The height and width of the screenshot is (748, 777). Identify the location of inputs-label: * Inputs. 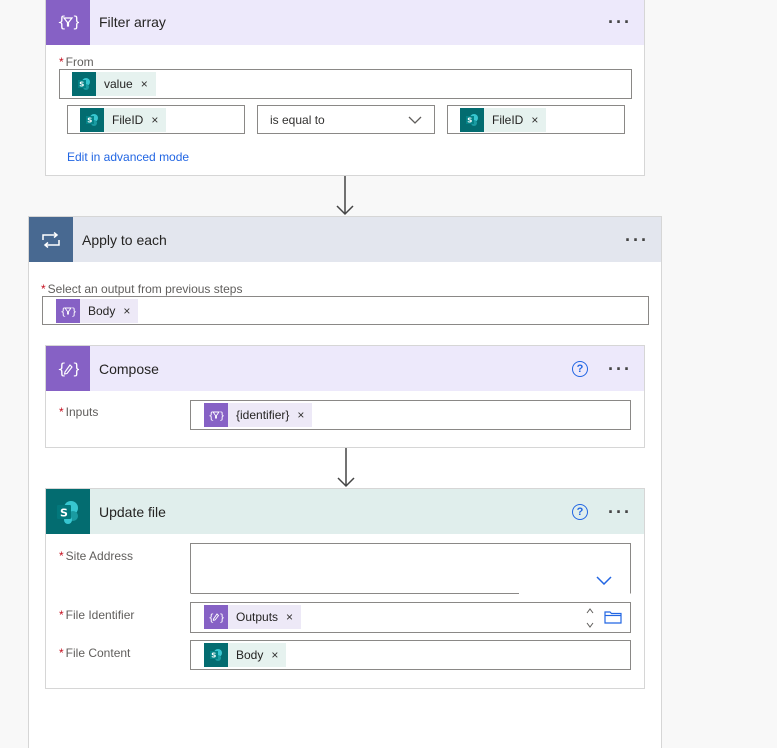
(79, 412).